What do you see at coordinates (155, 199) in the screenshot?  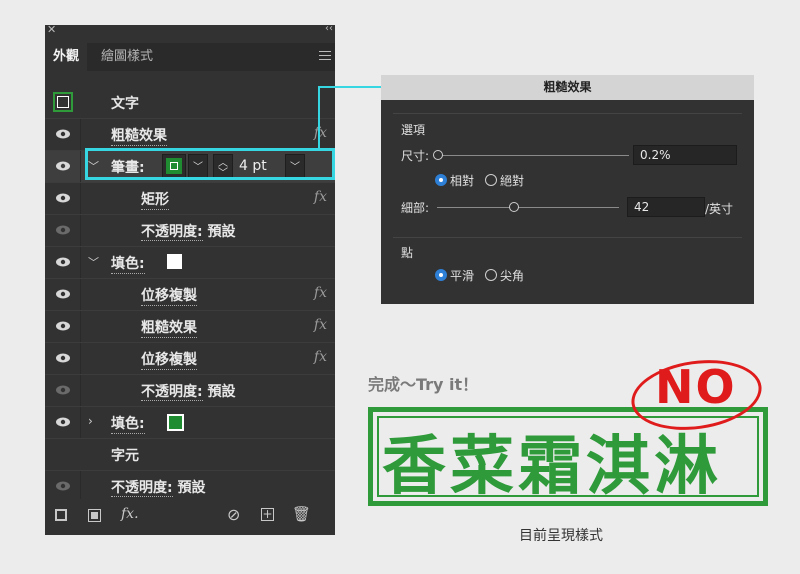 I see `row-label: 矩形` at bounding box center [155, 199].